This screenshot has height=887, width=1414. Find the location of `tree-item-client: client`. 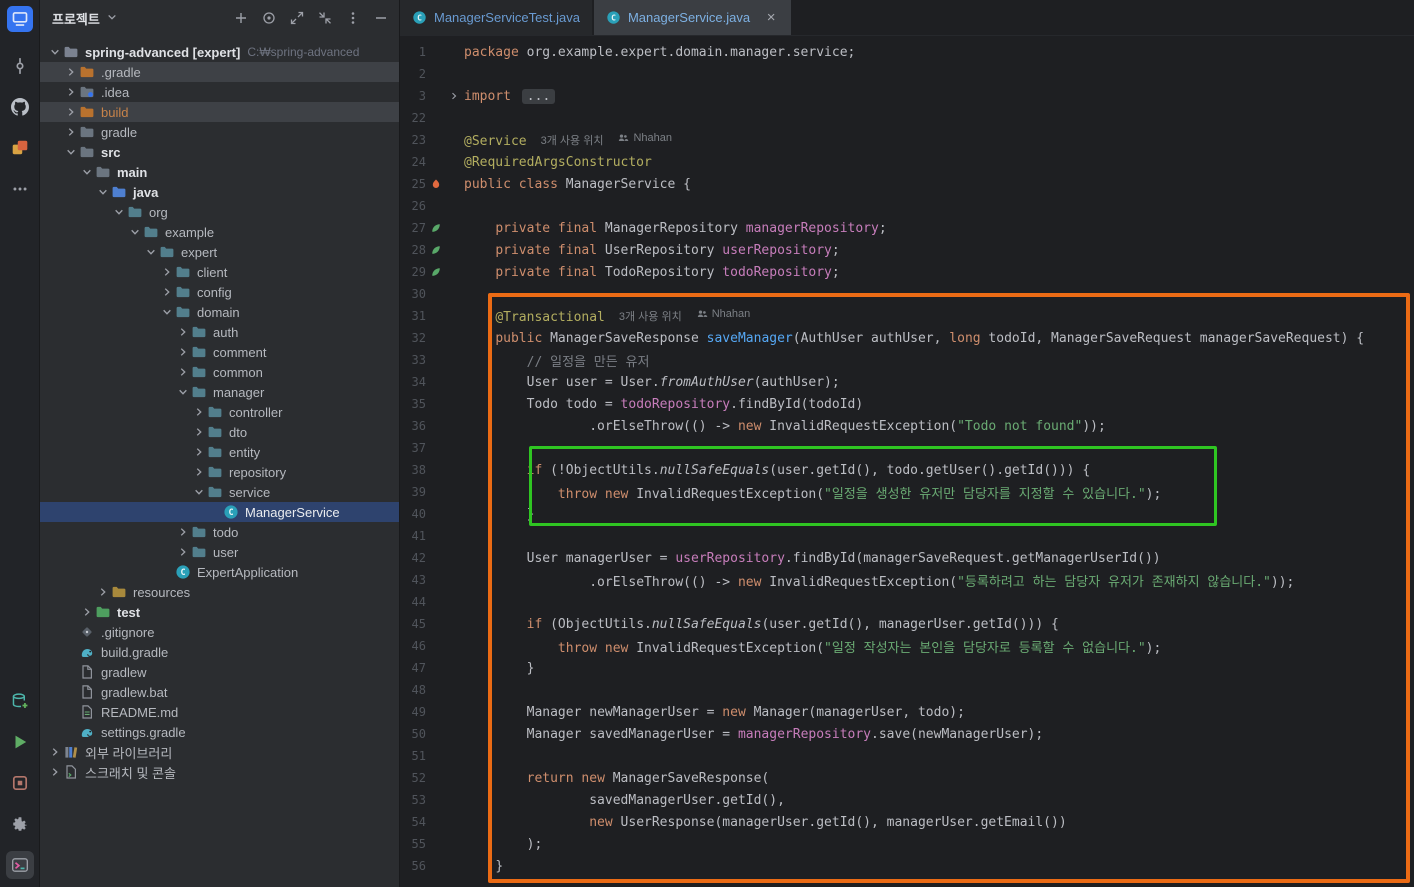

tree-item-client: client is located at coordinates (219, 272).